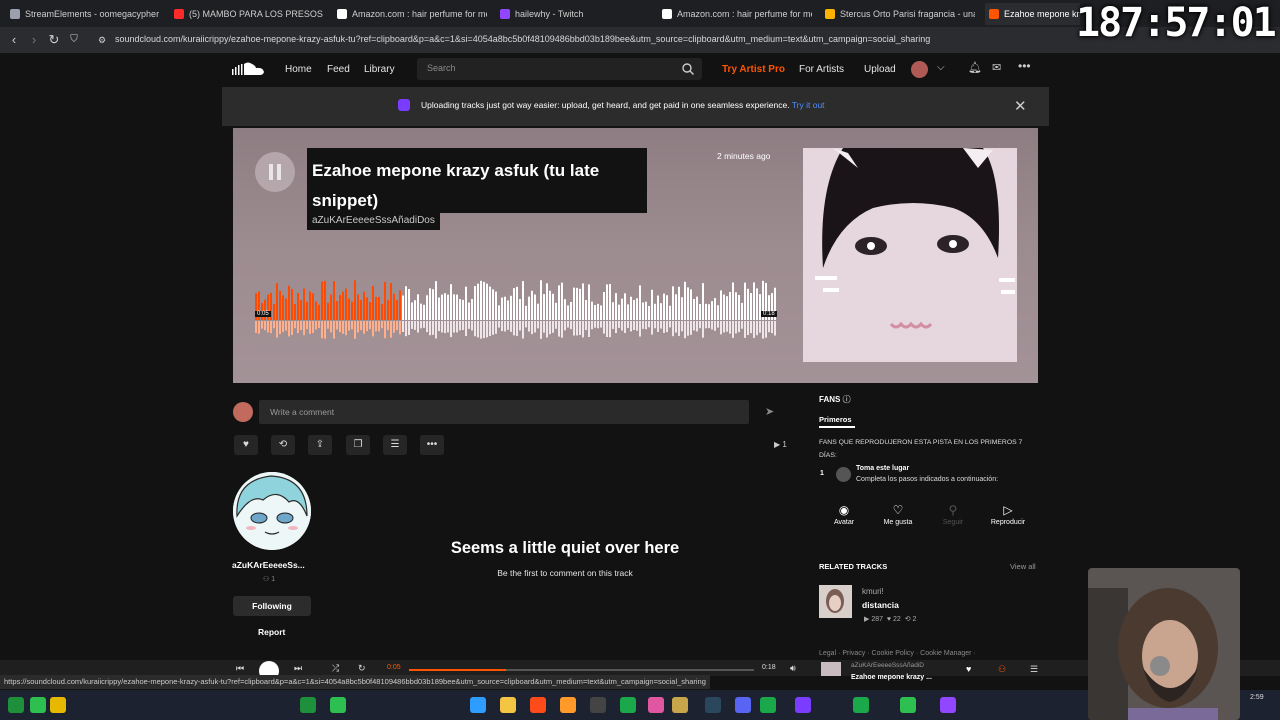 The height and width of the screenshot is (720, 1280). Describe the element at coordinates (298, 668) in the screenshot. I see `next-icon: ⏭` at that location.